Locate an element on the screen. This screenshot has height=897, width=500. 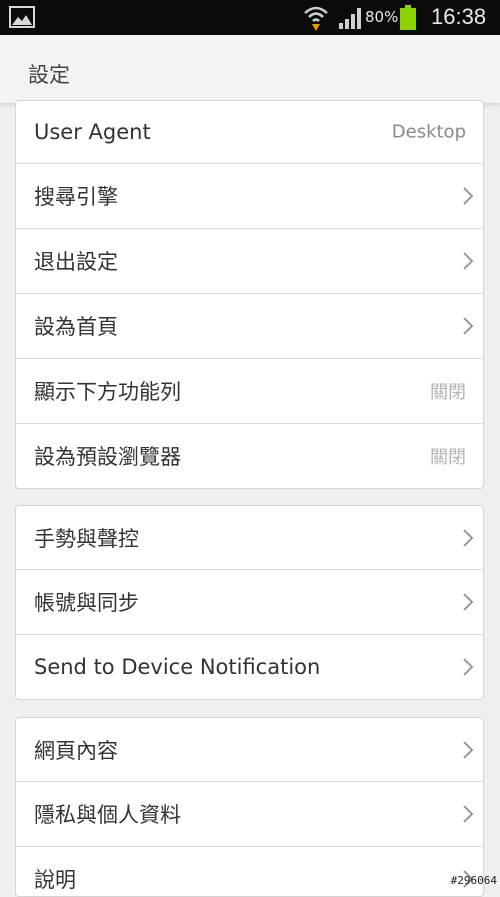
setting-label: 手勢與聲控 is located at coordinates (86, 538).